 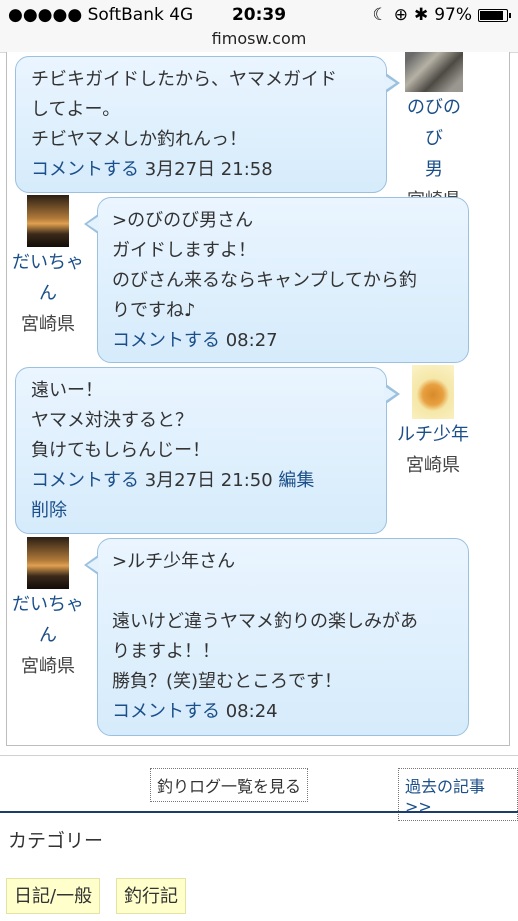 What do you see at coordinates (251, 711) in the screenshot?
I see `comment-date: 08:24` at bounding box center [251, 711].